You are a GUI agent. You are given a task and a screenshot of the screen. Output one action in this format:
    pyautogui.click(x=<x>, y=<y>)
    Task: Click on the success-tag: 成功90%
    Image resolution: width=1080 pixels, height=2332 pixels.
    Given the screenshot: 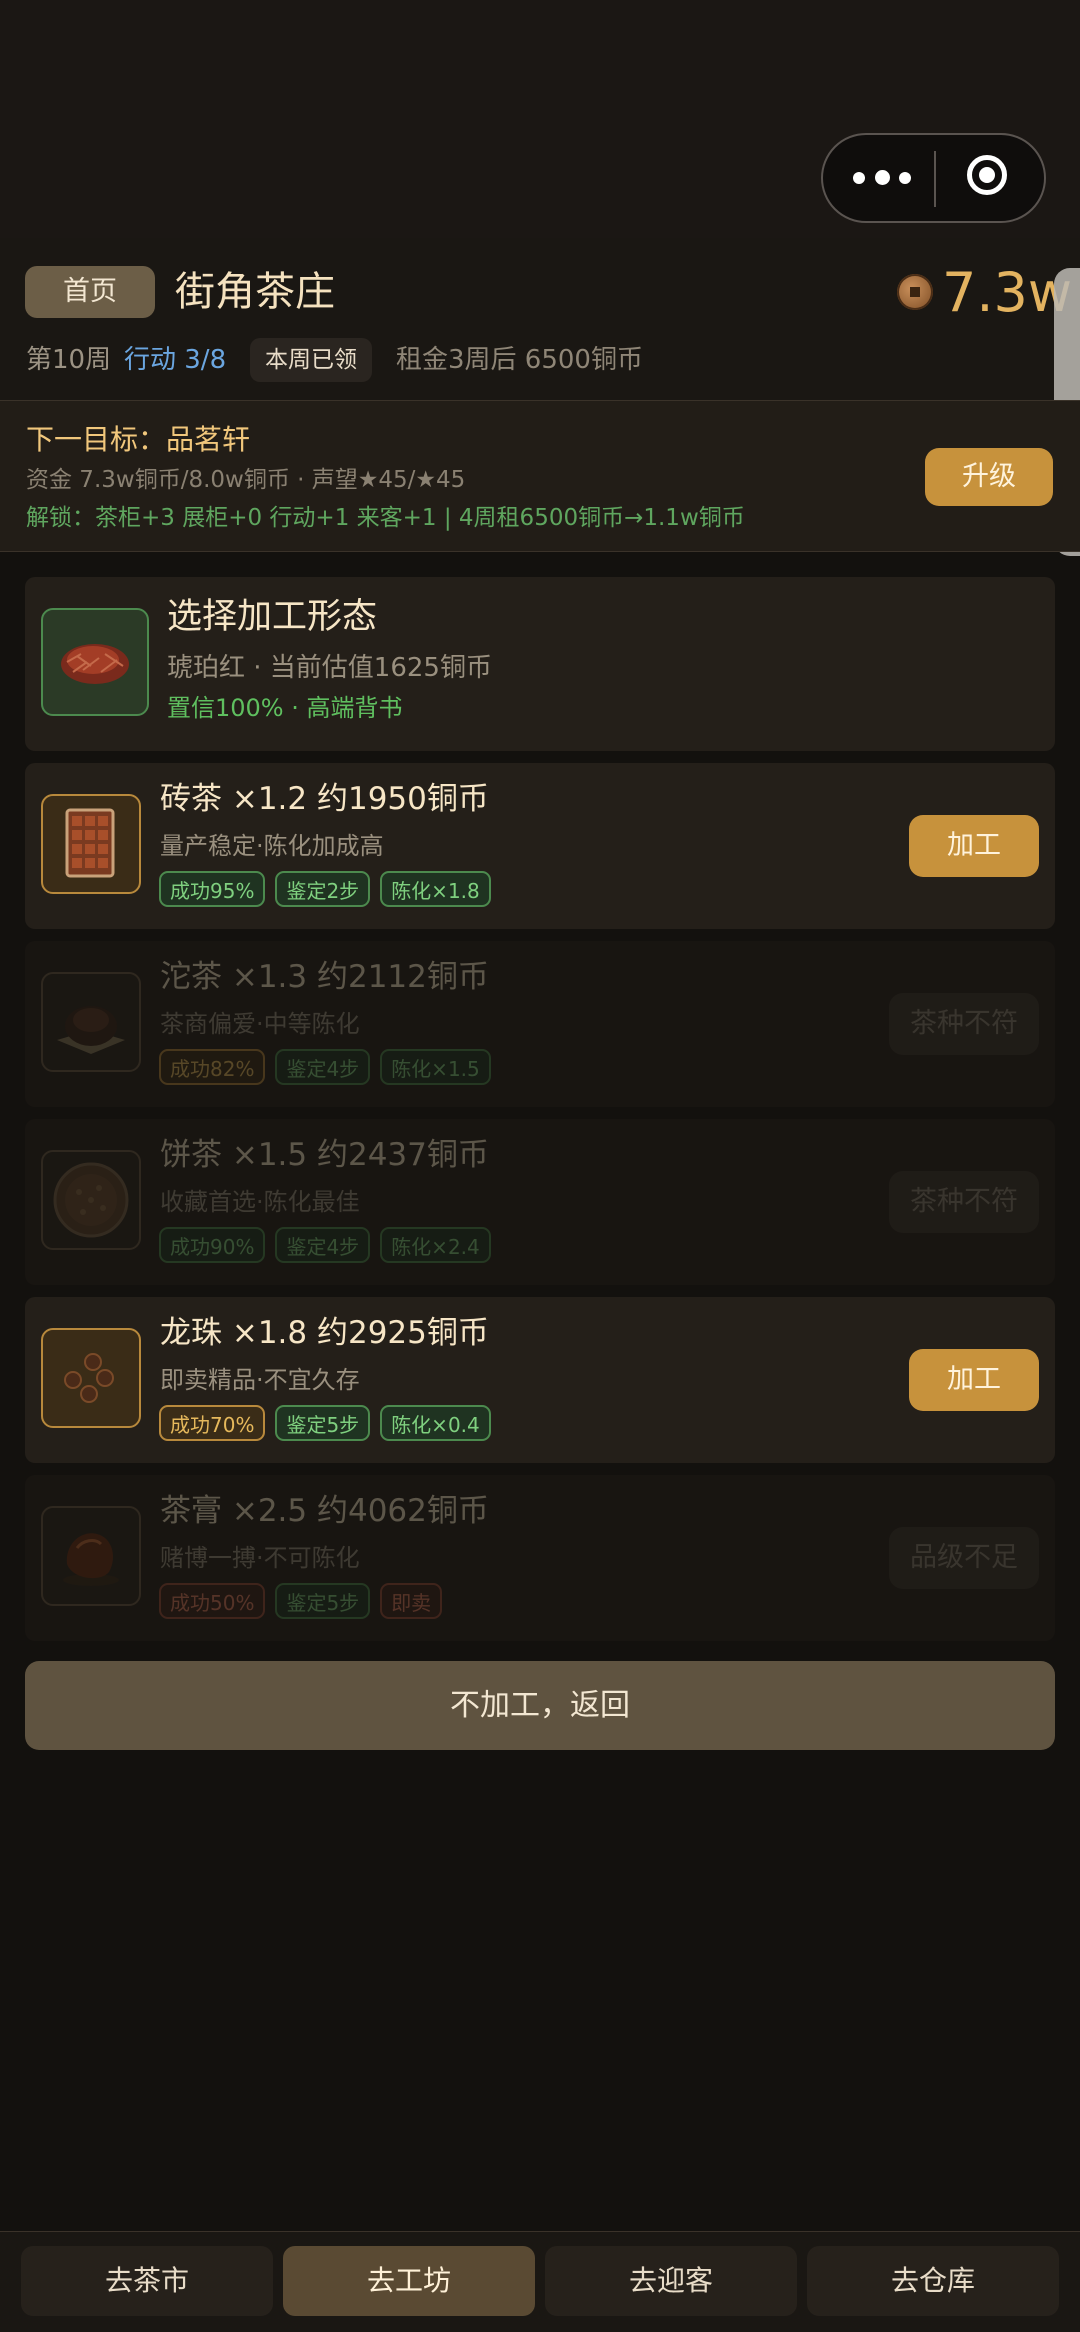 What is the action you would take?
    pyautogui.click(x=212, y=1245)
    